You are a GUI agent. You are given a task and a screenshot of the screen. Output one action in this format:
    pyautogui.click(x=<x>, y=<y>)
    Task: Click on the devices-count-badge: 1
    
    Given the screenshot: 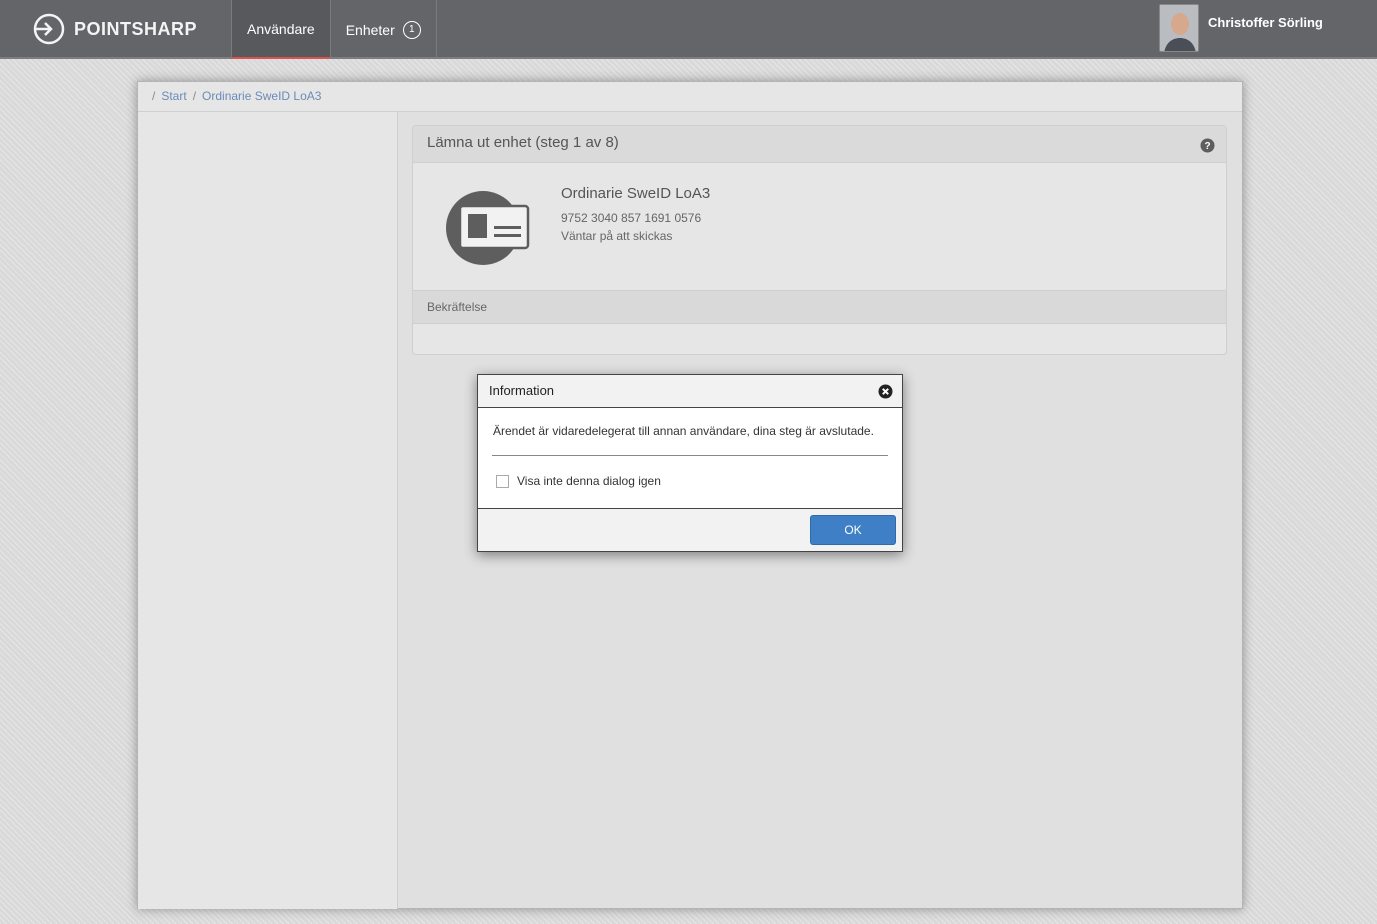 What is the action you would take?
    pyautogui.click(x=411, y=29)
    